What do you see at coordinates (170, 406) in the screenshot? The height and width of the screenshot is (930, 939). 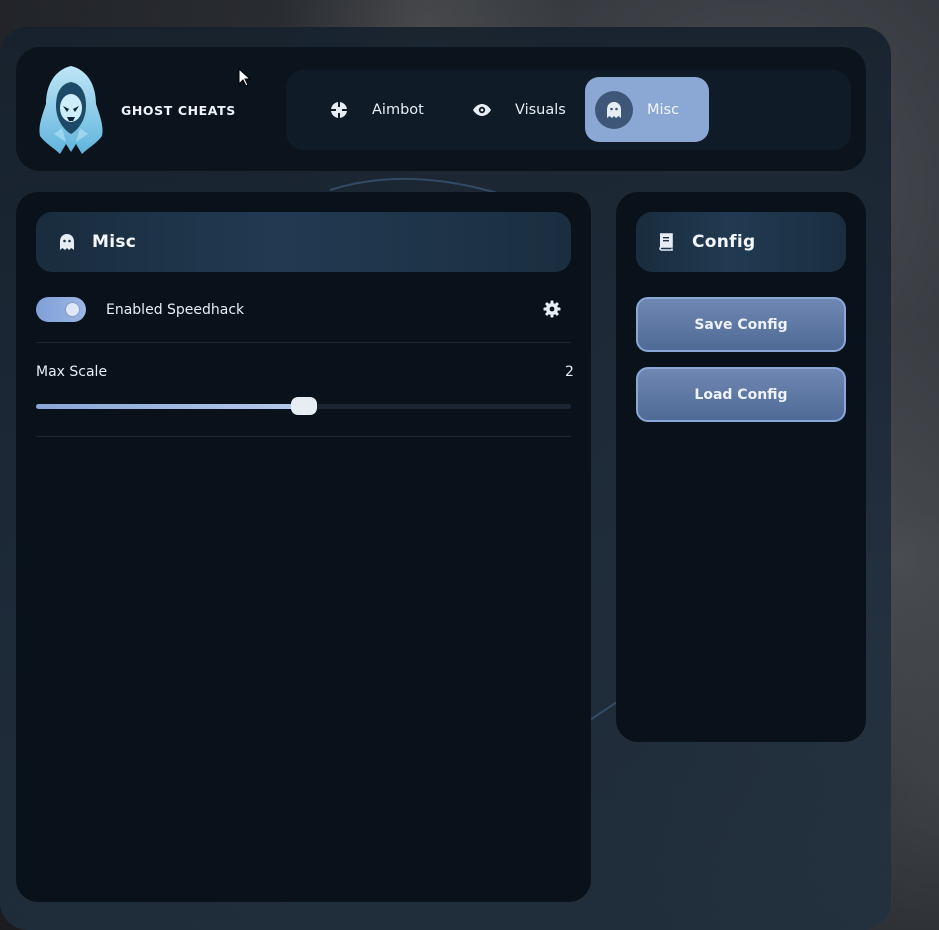 I see `slider-fill` at bounding box center [170, 406].